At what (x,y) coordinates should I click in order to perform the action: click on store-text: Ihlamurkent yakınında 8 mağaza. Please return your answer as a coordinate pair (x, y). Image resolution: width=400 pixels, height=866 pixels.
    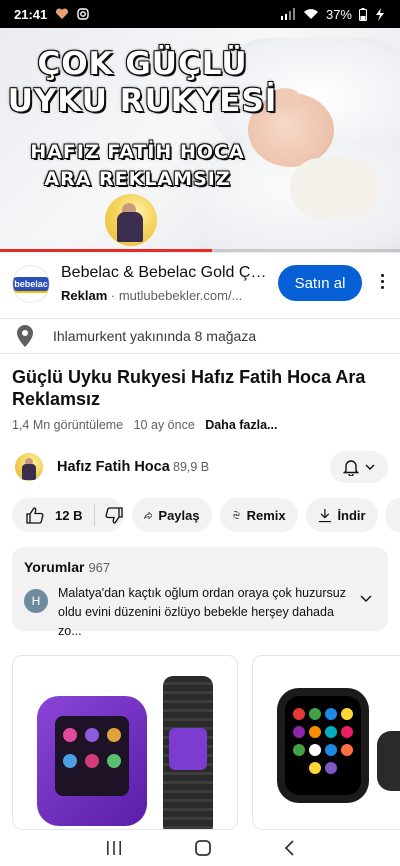
    Looking at the image, I should click on (155, 336).